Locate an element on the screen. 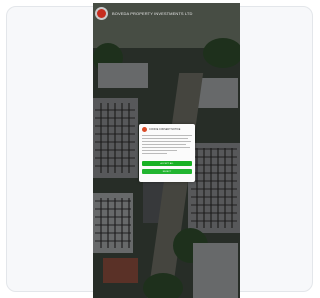 The image size is (320, 298). dialog-body-text is located at coordinates (167, 145).